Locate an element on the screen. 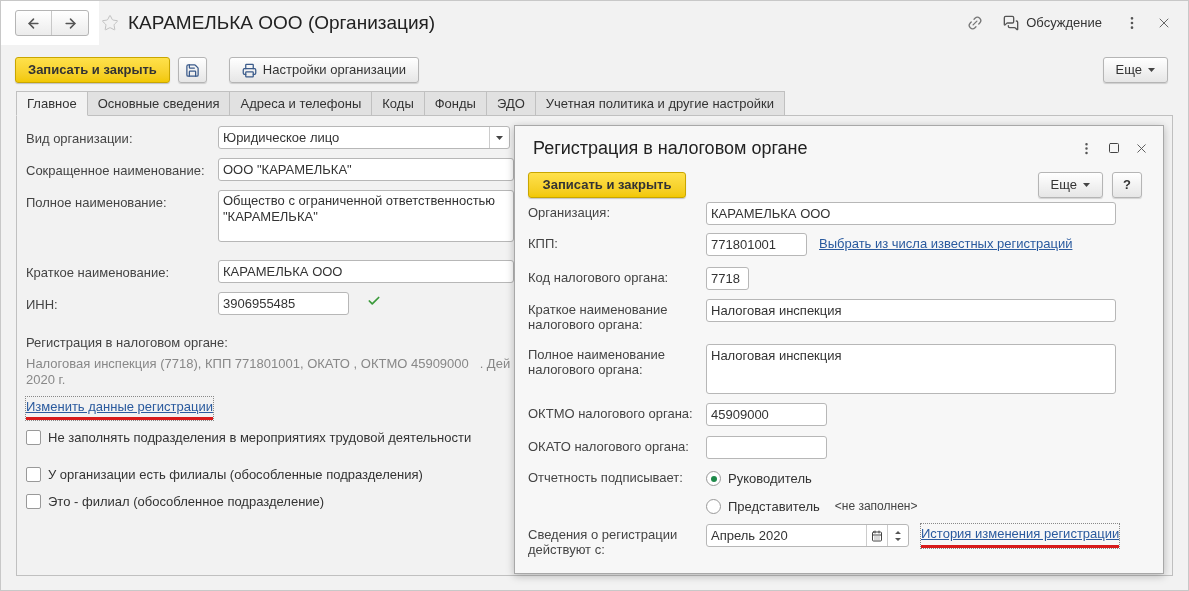 The height and width of the screenshot is (591, 1189). field-label: Вид организации: is located at coordinates (80, 139).